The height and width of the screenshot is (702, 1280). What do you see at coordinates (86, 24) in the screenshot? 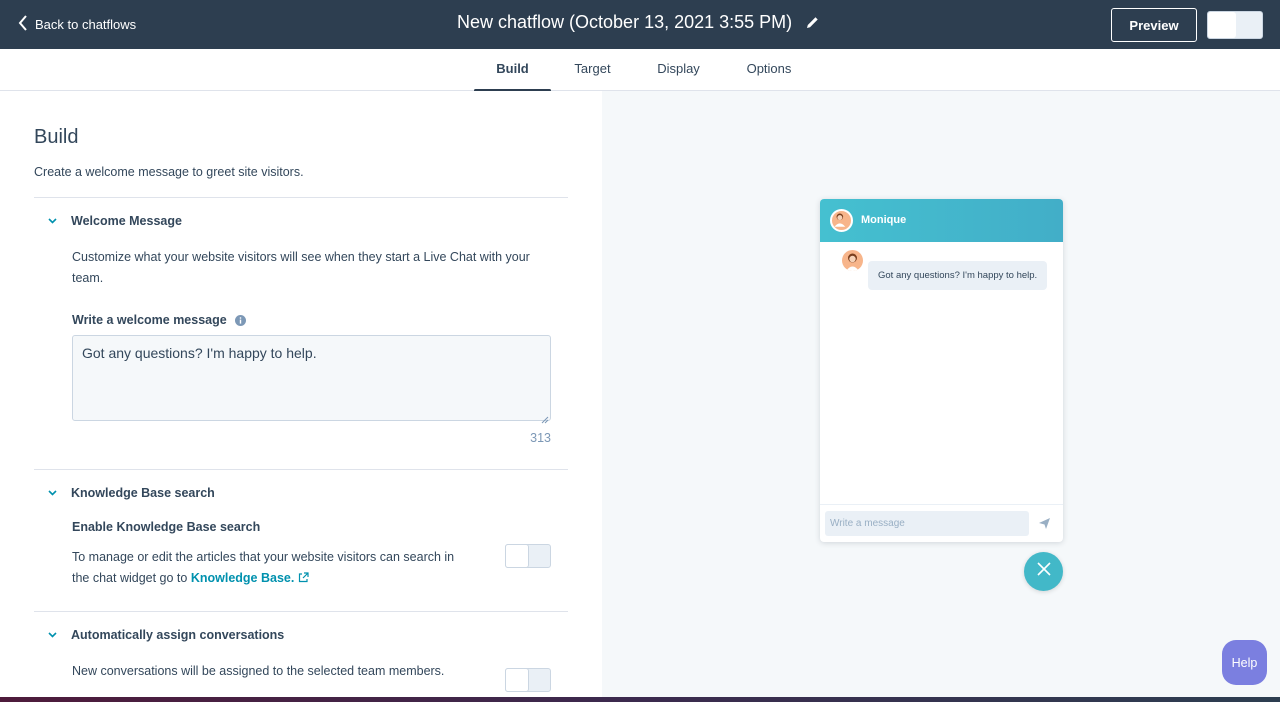
I see `back-label: Back to chatflows` at bounding box center [86, 24].